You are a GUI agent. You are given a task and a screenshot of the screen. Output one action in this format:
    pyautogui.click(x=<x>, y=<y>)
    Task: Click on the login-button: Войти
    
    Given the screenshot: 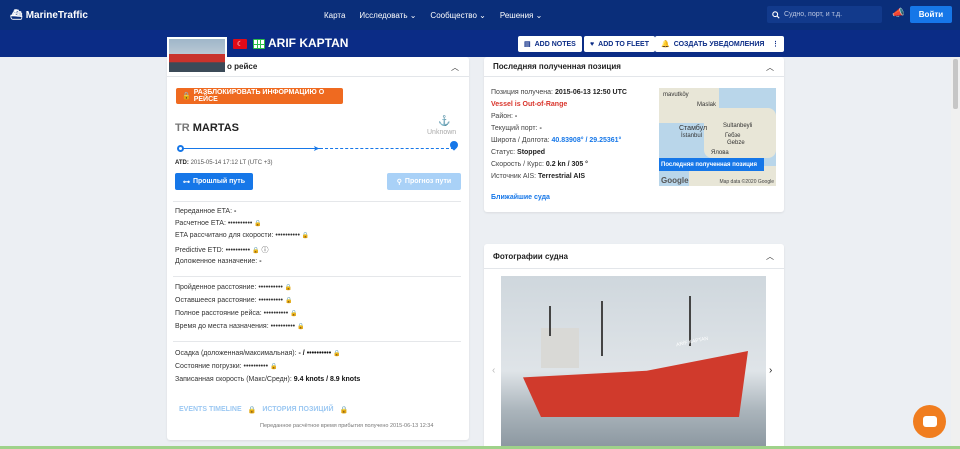 What is the action you would take?
    pyautogui.click(x=931, y=14)
    